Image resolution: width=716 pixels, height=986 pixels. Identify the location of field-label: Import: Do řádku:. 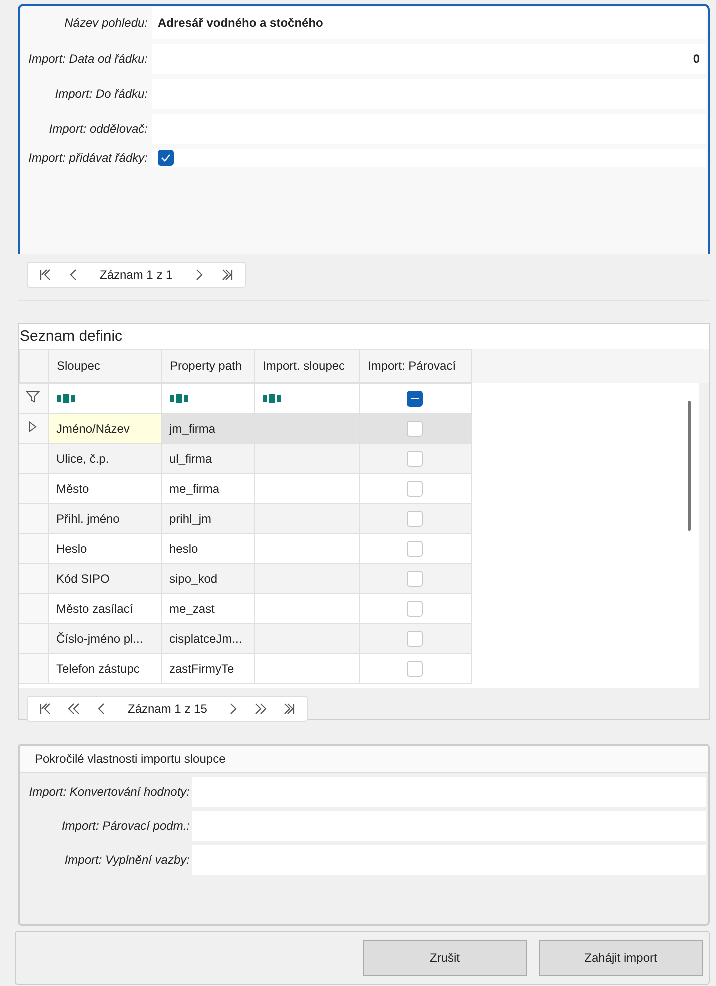
(101, 94).